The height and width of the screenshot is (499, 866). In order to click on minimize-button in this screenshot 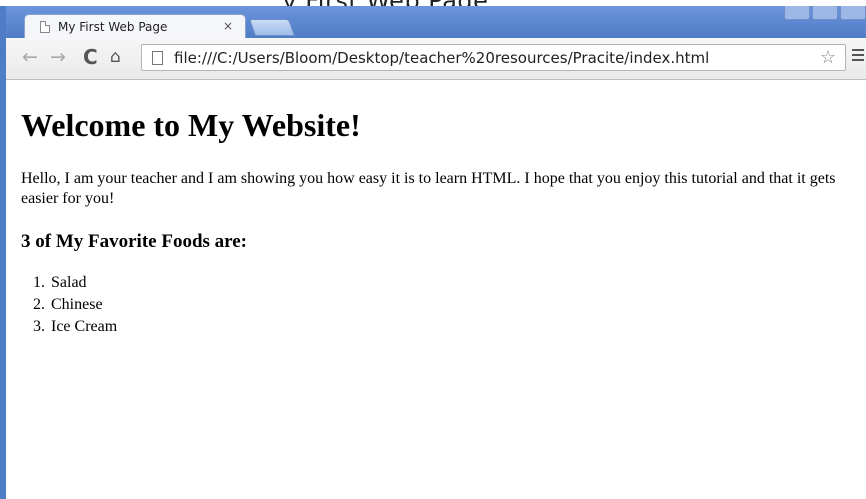, I will do `click(797, 13)`.